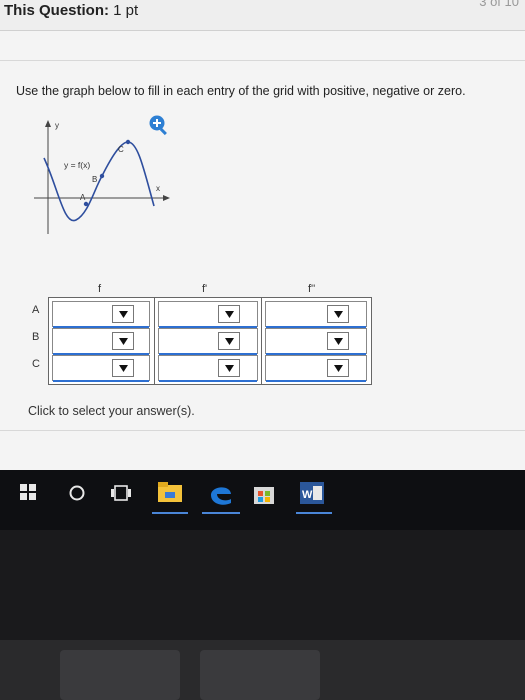 The height and width of the screenshot is (700, 525). I want to click on answer-cell-c-f-double-prime, so click(316, 368).